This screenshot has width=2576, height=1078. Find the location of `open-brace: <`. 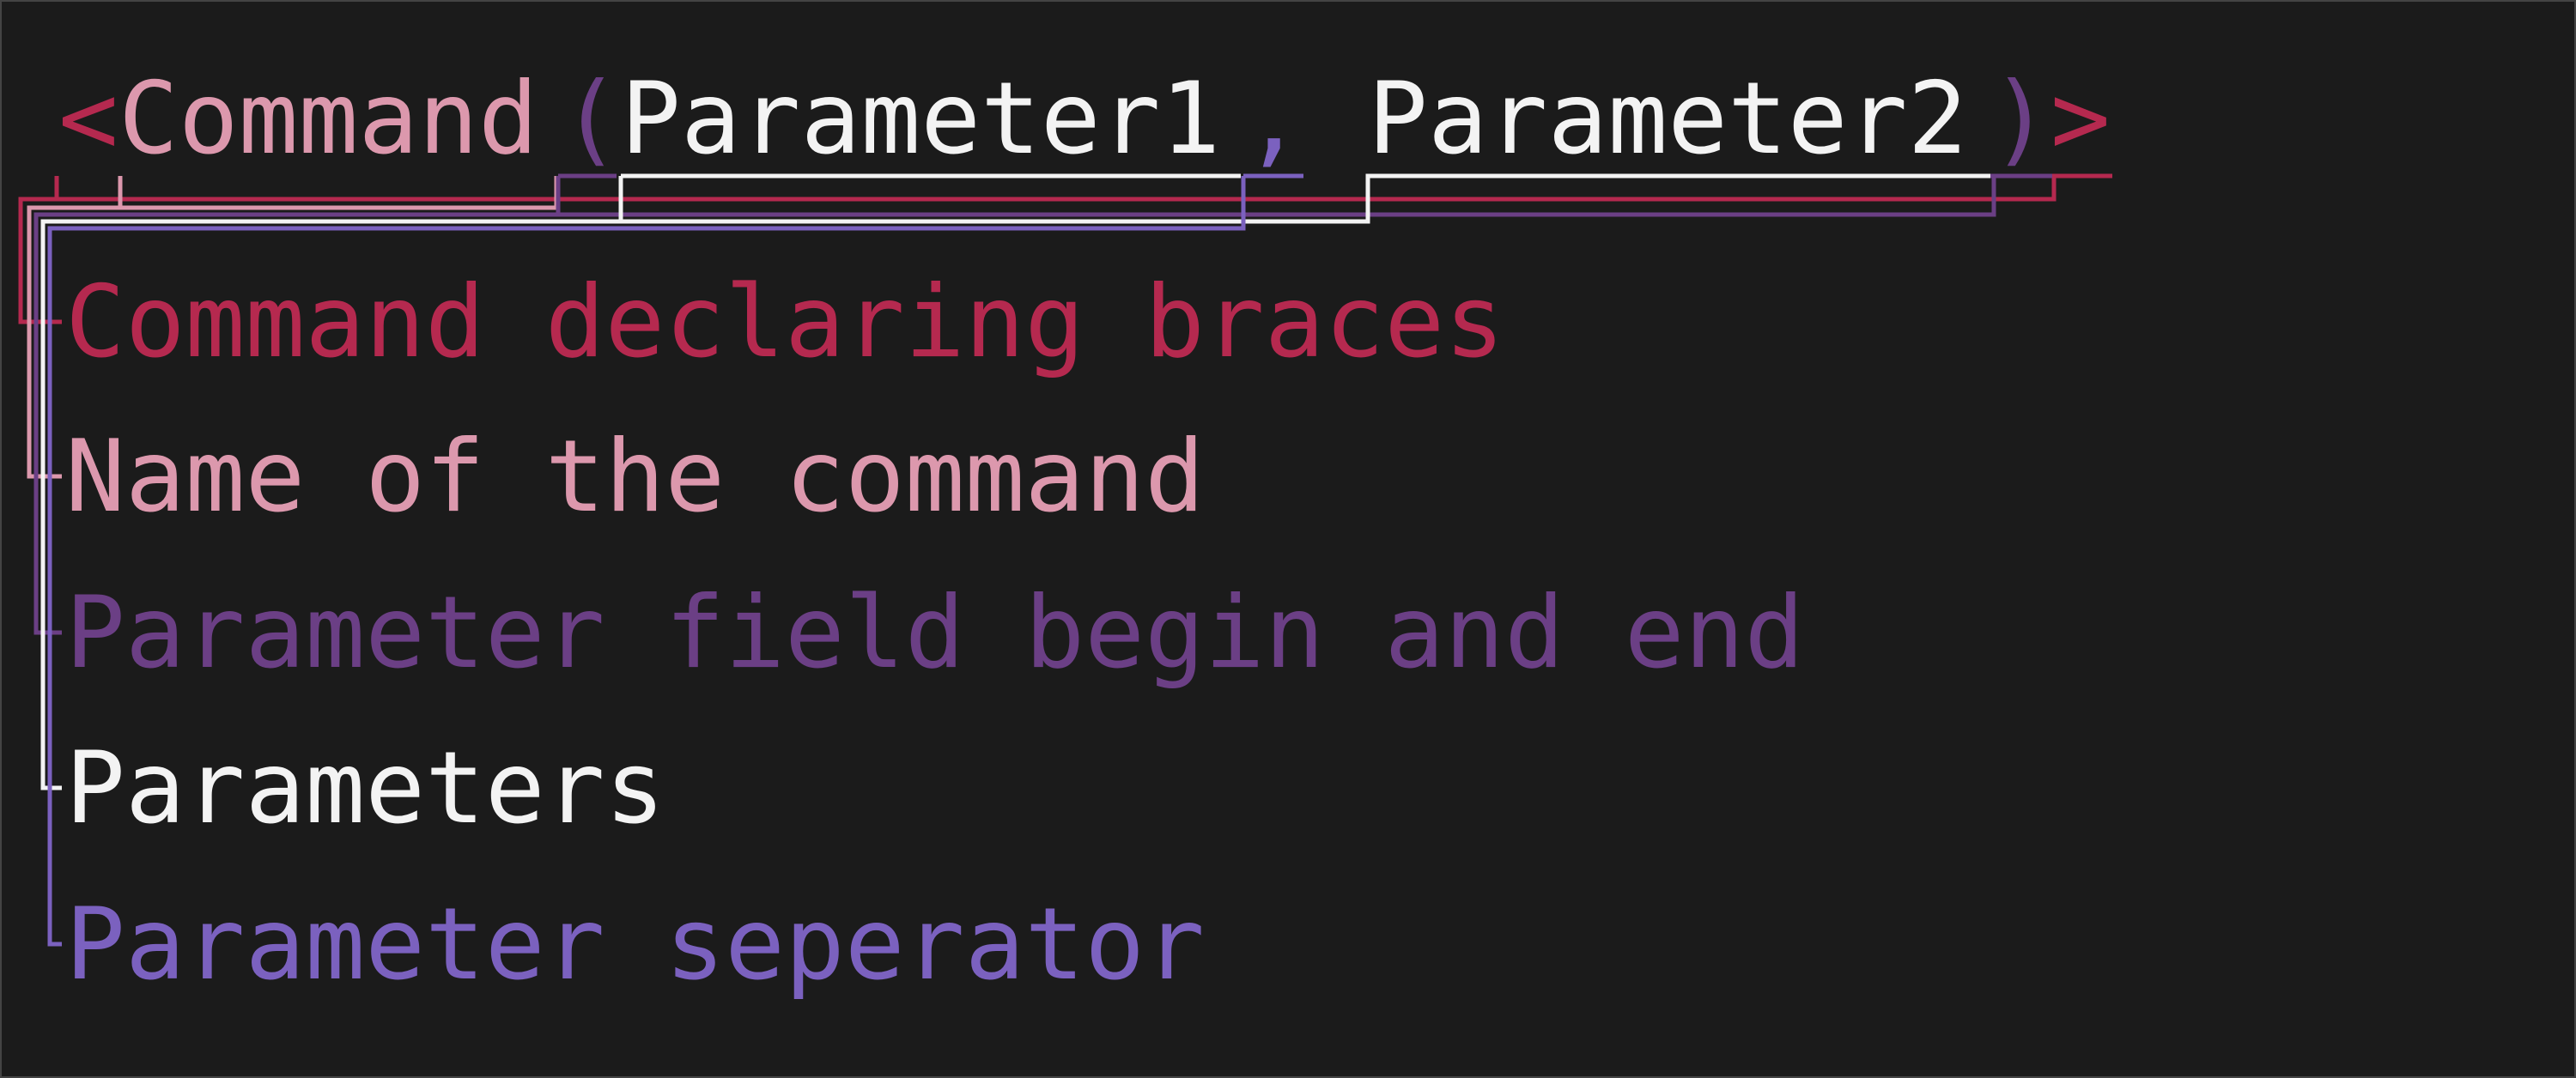

open-brace: < is located at coordinates (88, 119).